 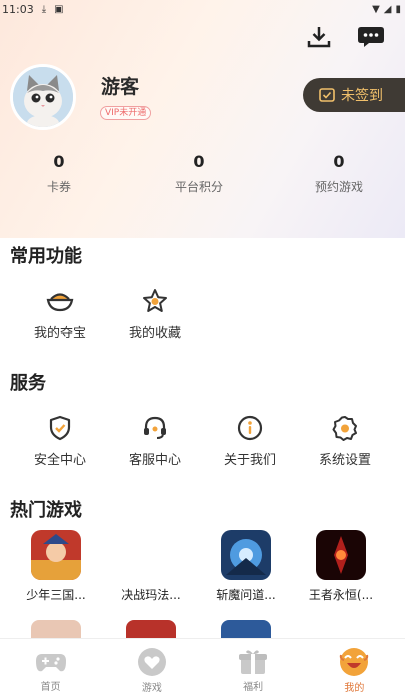 I want to click on avatar, so click(x=43, y=97).